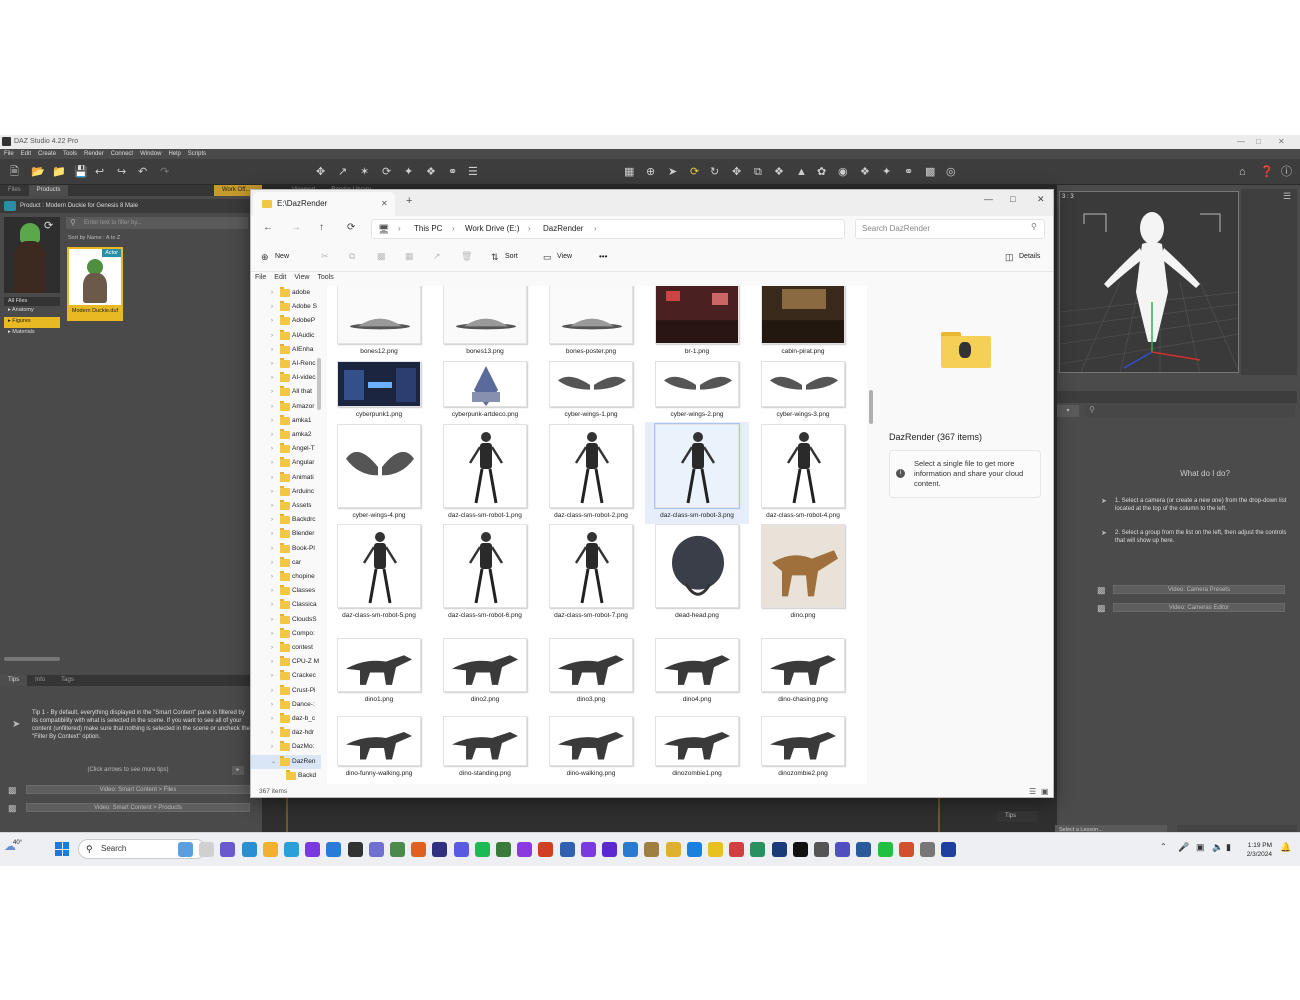 This screenshot has height=1000, width=1300. What do you see at coordinates (319, 384) in the screenshot?
I see `tree-scrollbar` at bounding box center [319, 384].